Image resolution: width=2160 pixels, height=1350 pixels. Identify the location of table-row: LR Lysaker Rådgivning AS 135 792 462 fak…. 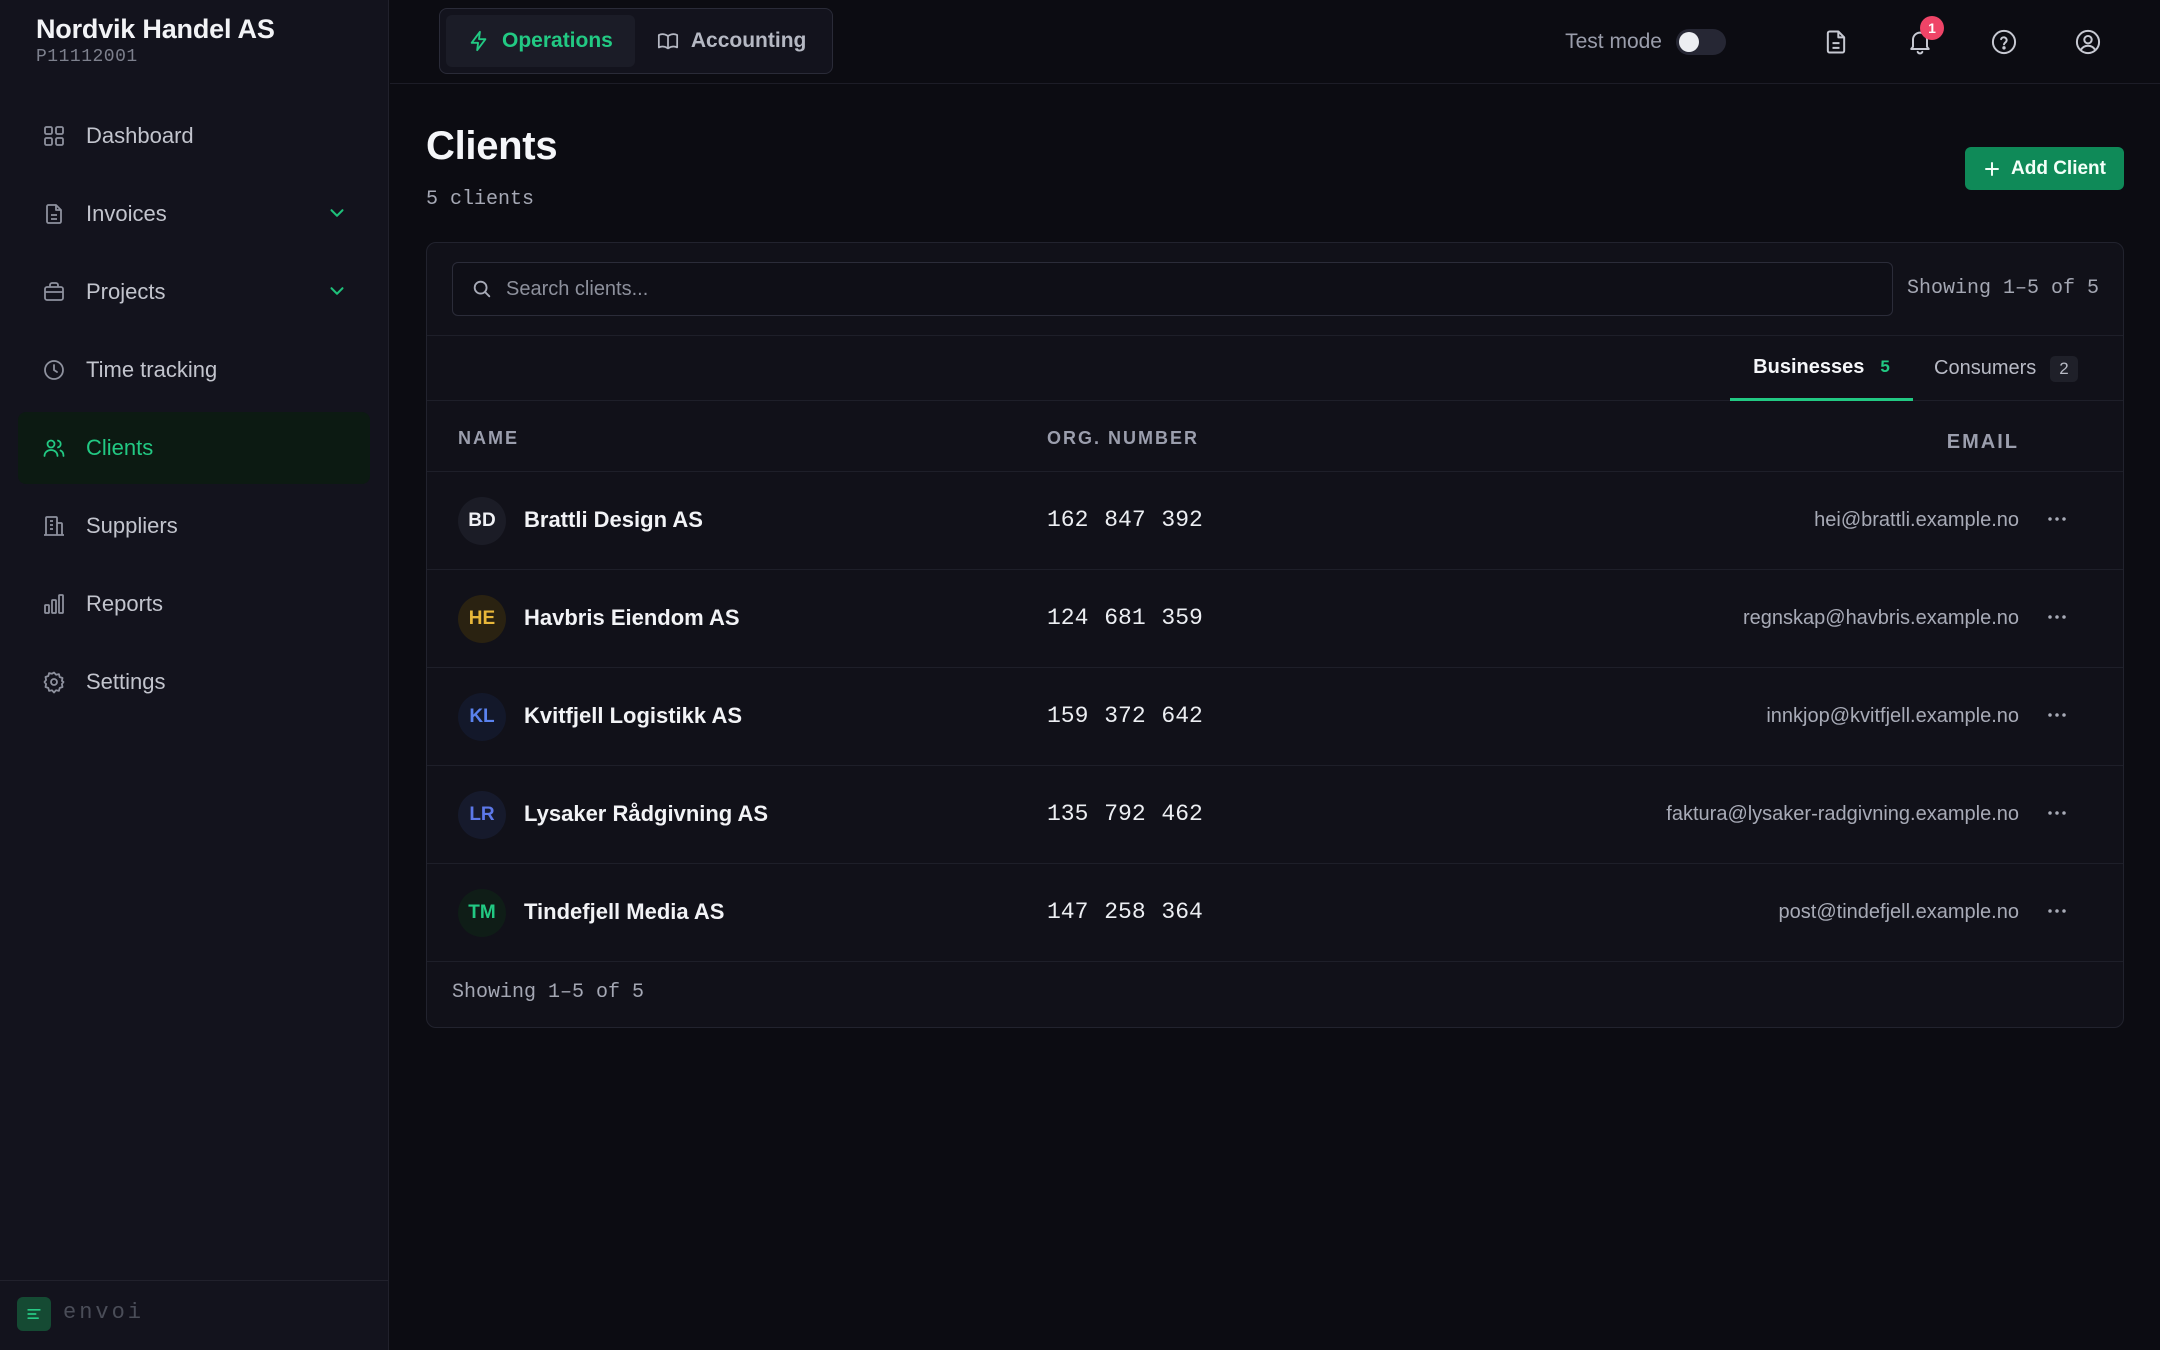
(1275, 815).